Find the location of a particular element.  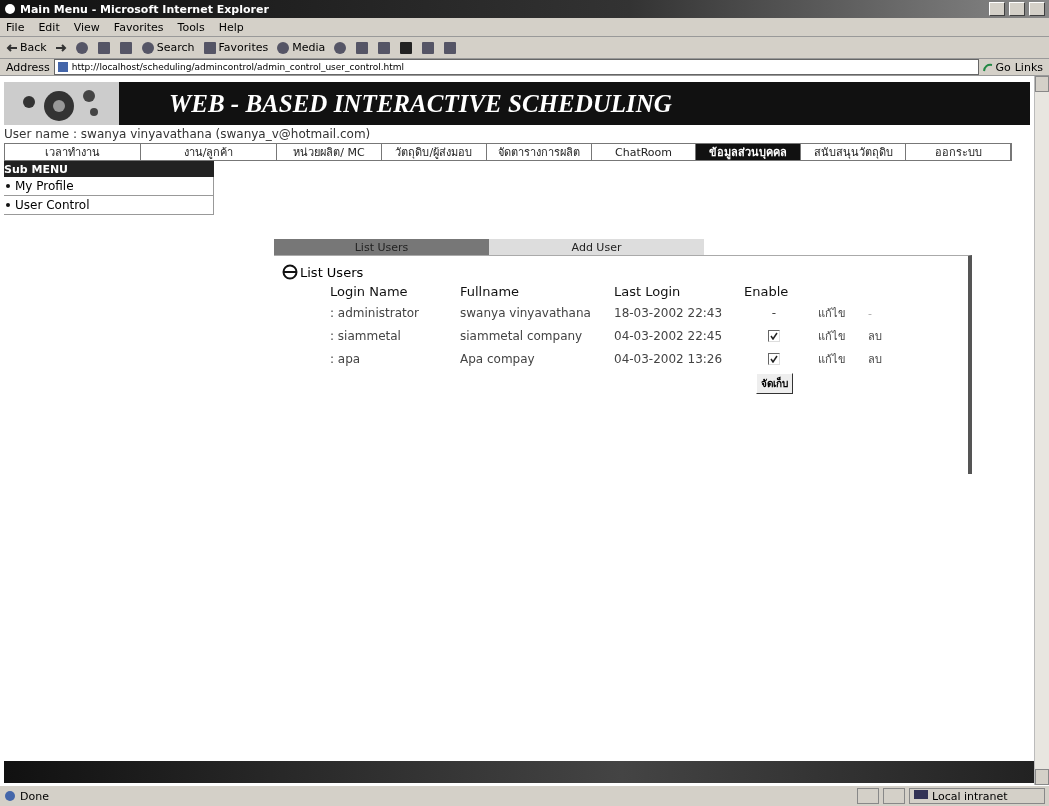

nav-tab: ข้อมูลส่วนบุคคล is located at coordinates (749, 152).